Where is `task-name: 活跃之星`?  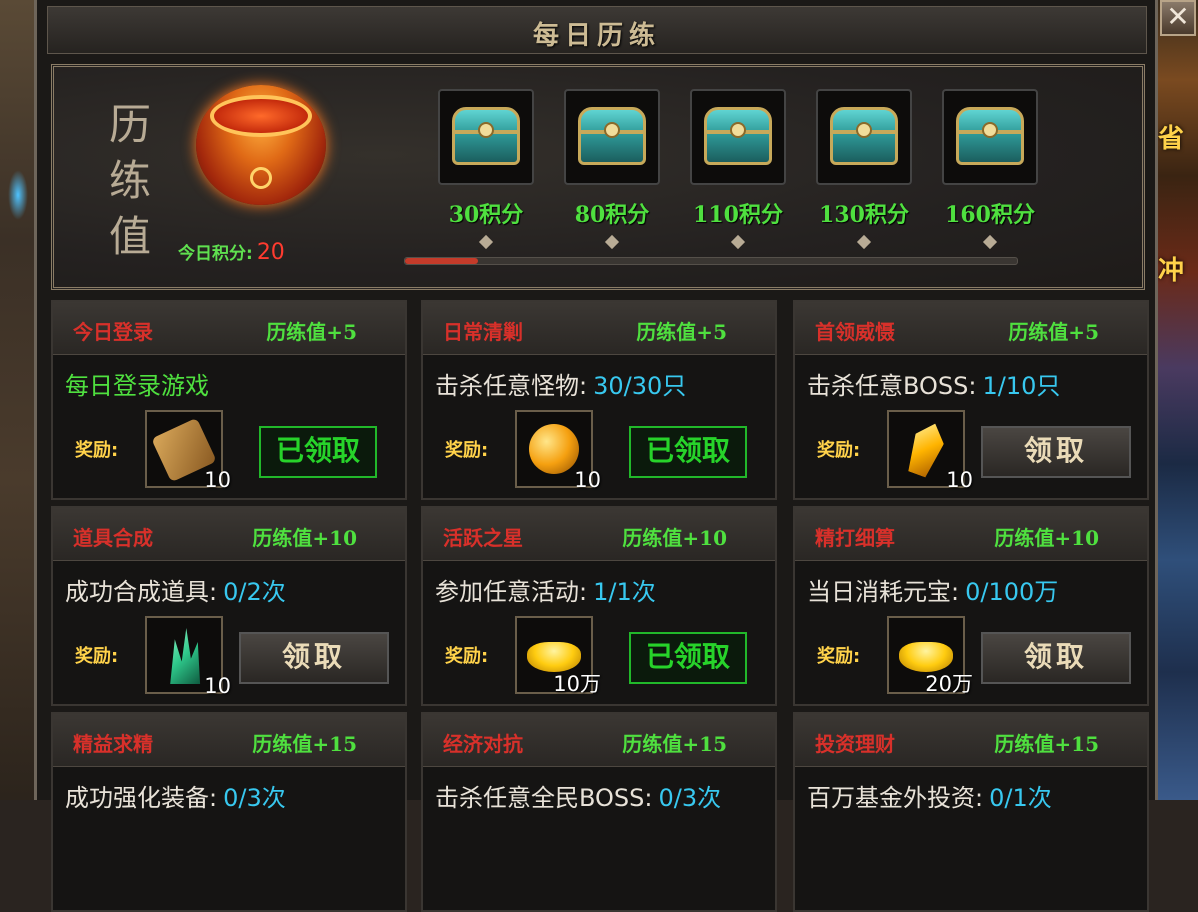 task-name: 活跃之星 is located at coordinates (483, 538).